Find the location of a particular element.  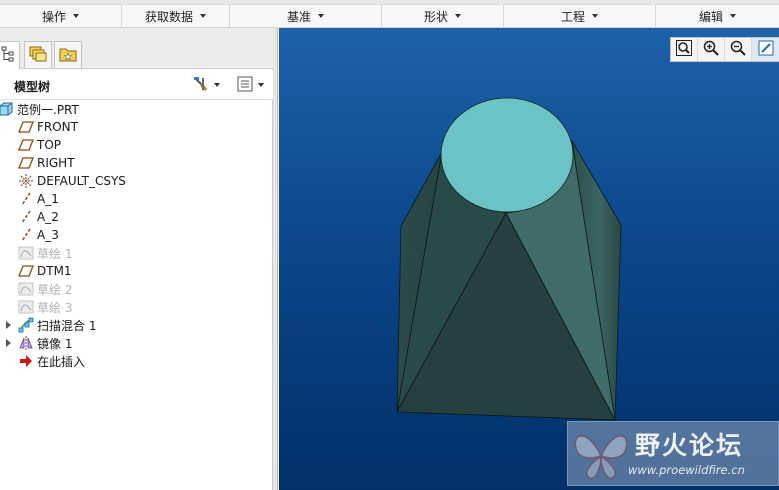

panel-splitter is located at coordinates (275, 259).